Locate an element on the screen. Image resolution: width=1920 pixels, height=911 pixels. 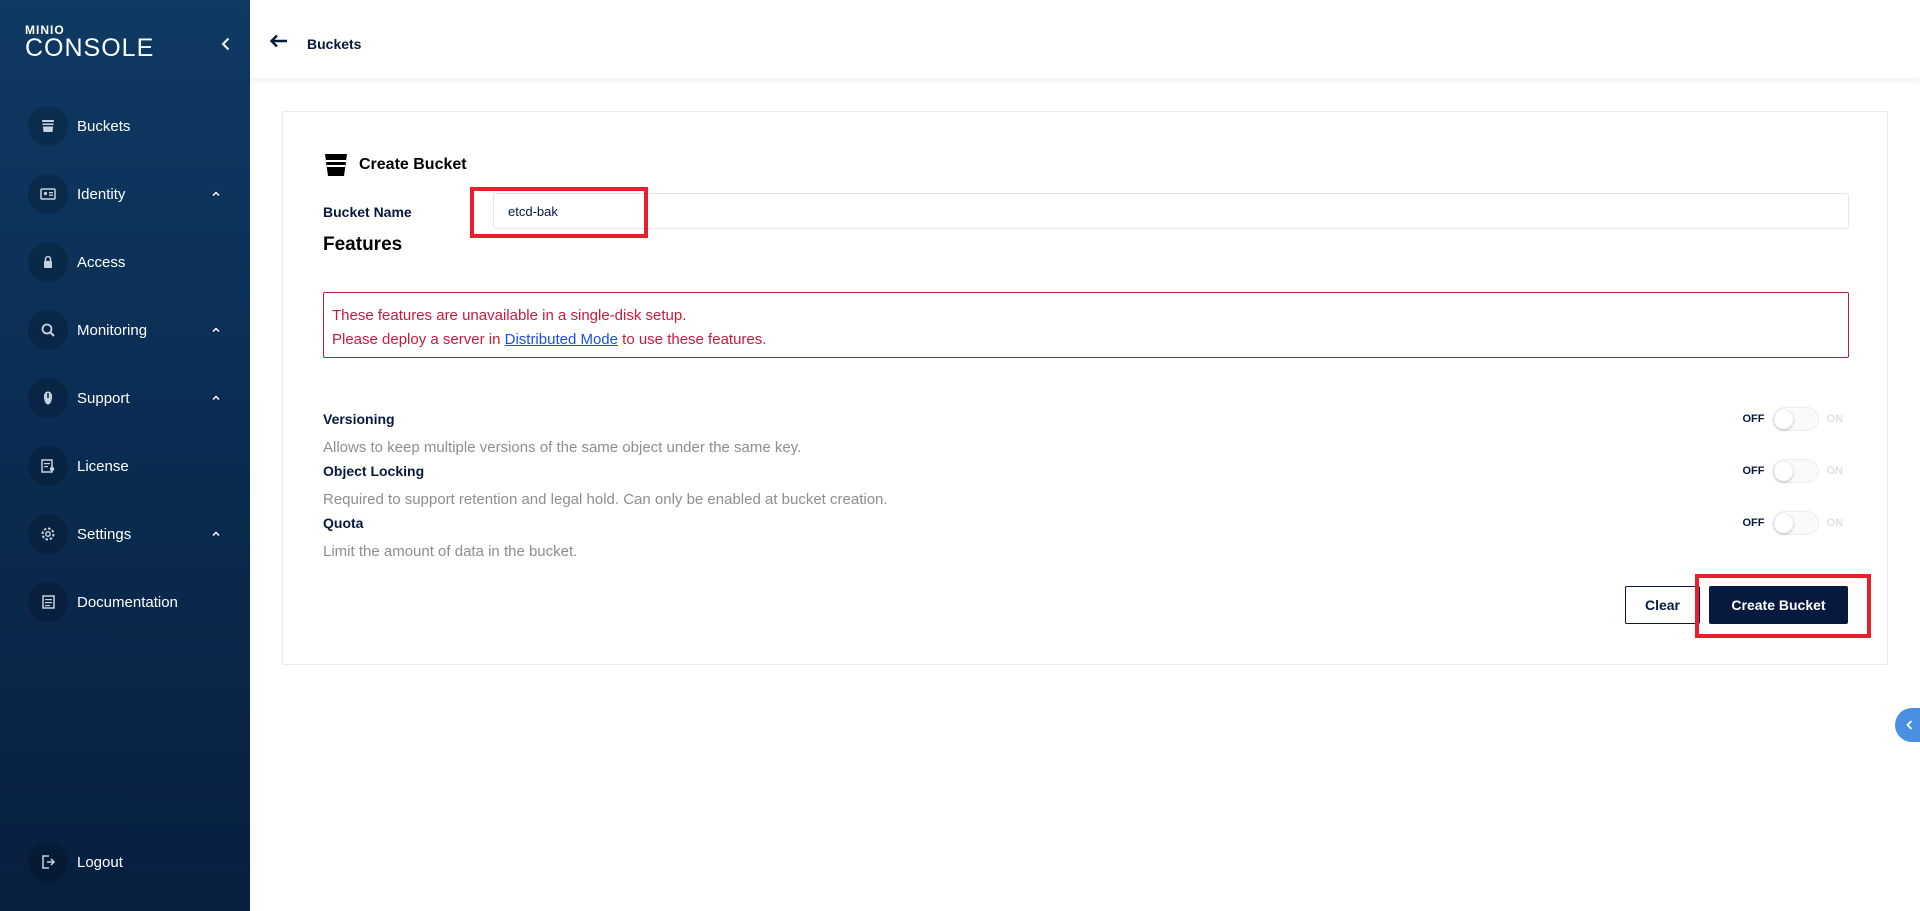
magnifier-icon is located at coordinates (48, 330).